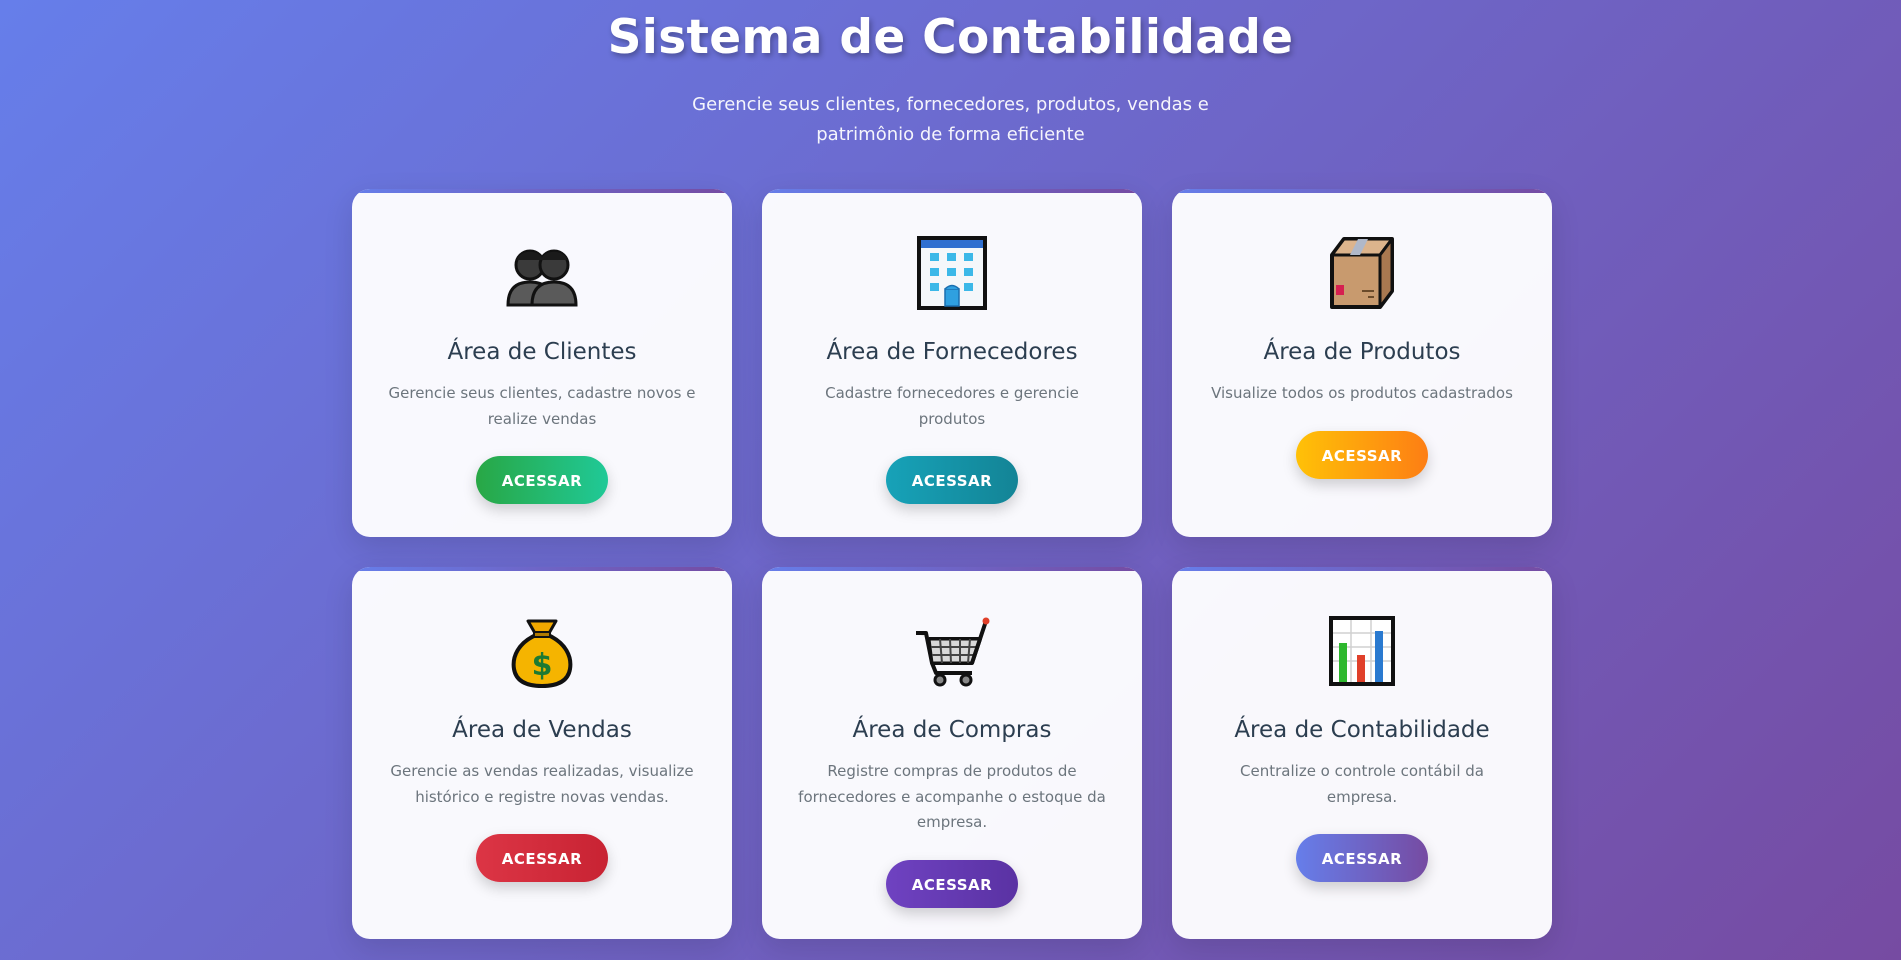  I want to click on acessar-vendas-button: ACESSAR, so click(542, 858).